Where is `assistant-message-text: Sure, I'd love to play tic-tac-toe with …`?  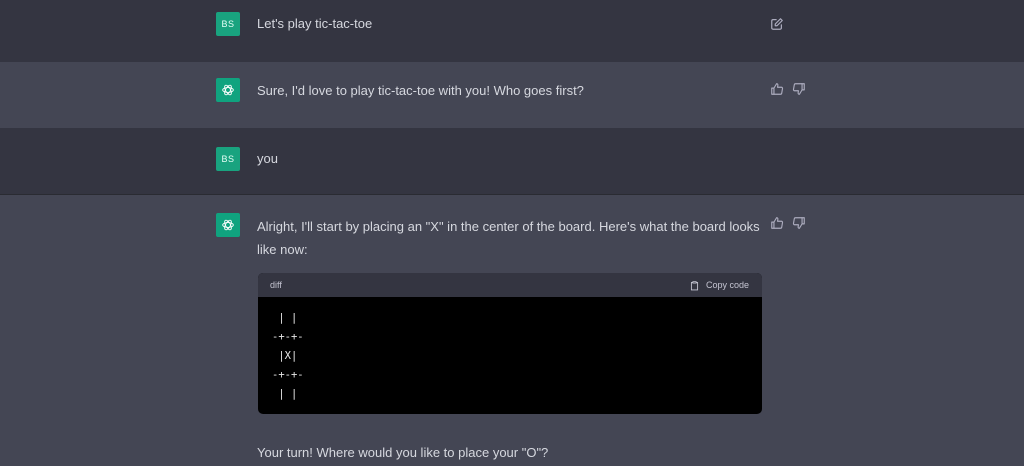
assistant-message-text: Sure, I'd love to play tic-tac-toe with … is located at coordinates (420, 90).